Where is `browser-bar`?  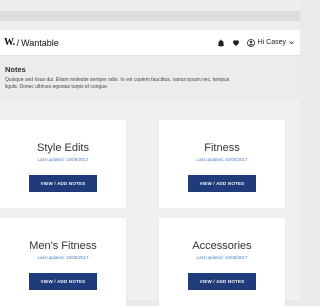
browser-bar is located at coordinates (150, 15).